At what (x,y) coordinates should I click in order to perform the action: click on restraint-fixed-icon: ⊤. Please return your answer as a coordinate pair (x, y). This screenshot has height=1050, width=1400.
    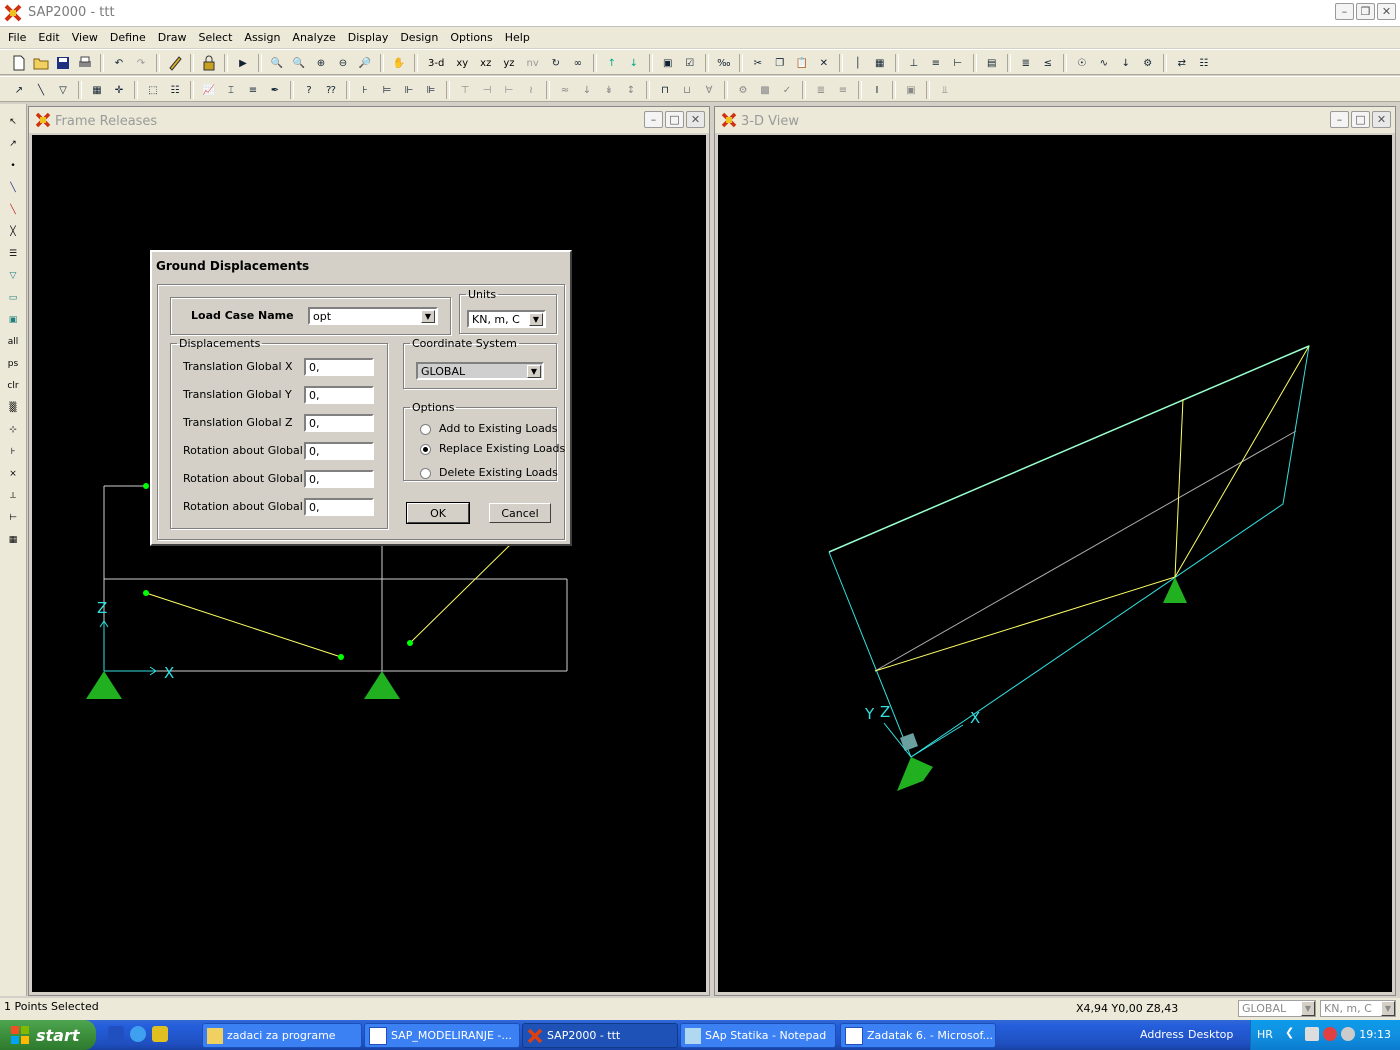
    Looking at the image, I should click on (465, 90).